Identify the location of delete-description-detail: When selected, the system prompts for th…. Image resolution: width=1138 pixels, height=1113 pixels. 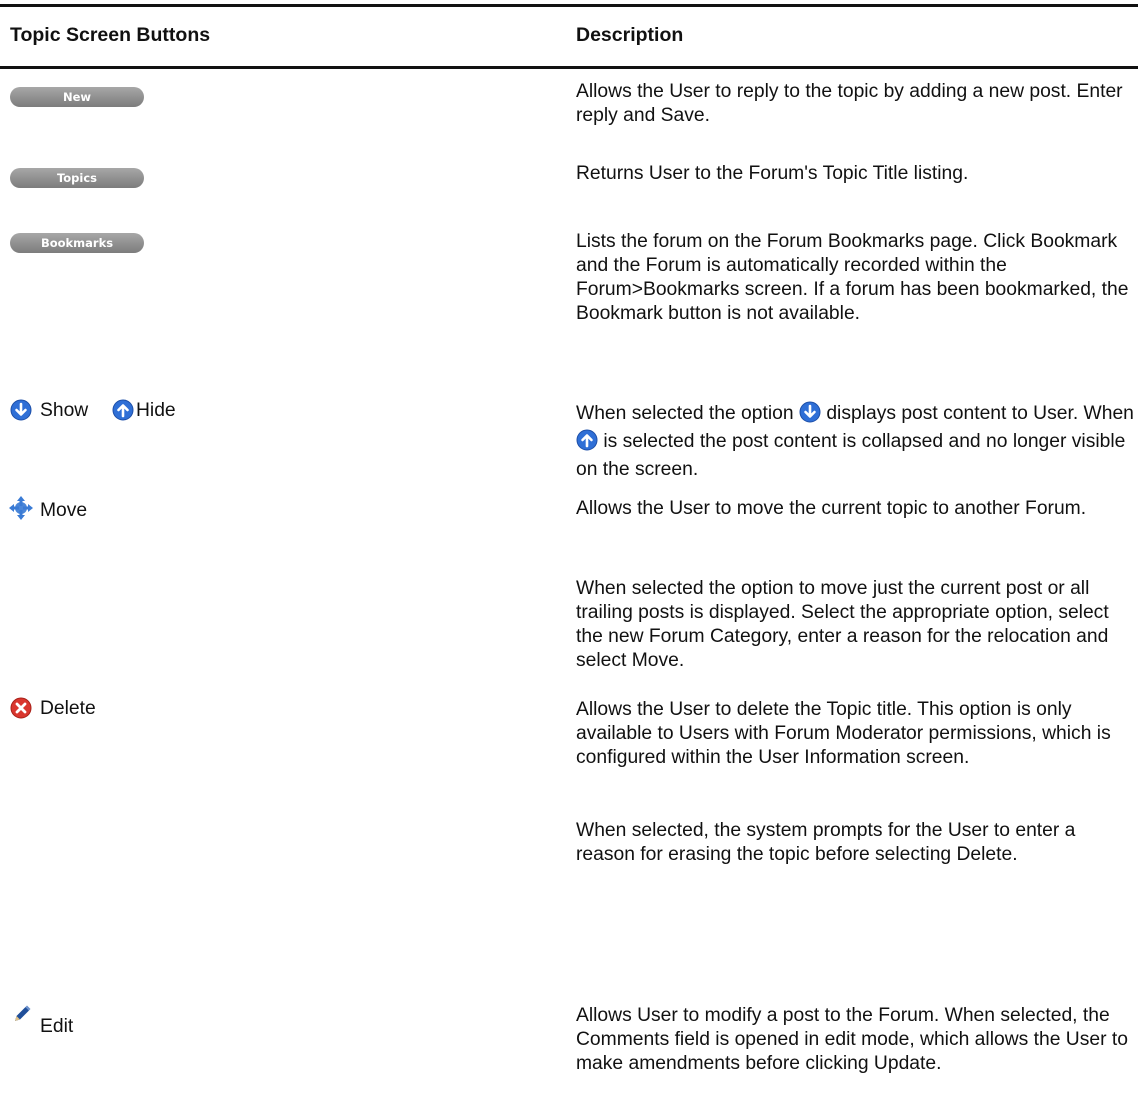
(826, 842).